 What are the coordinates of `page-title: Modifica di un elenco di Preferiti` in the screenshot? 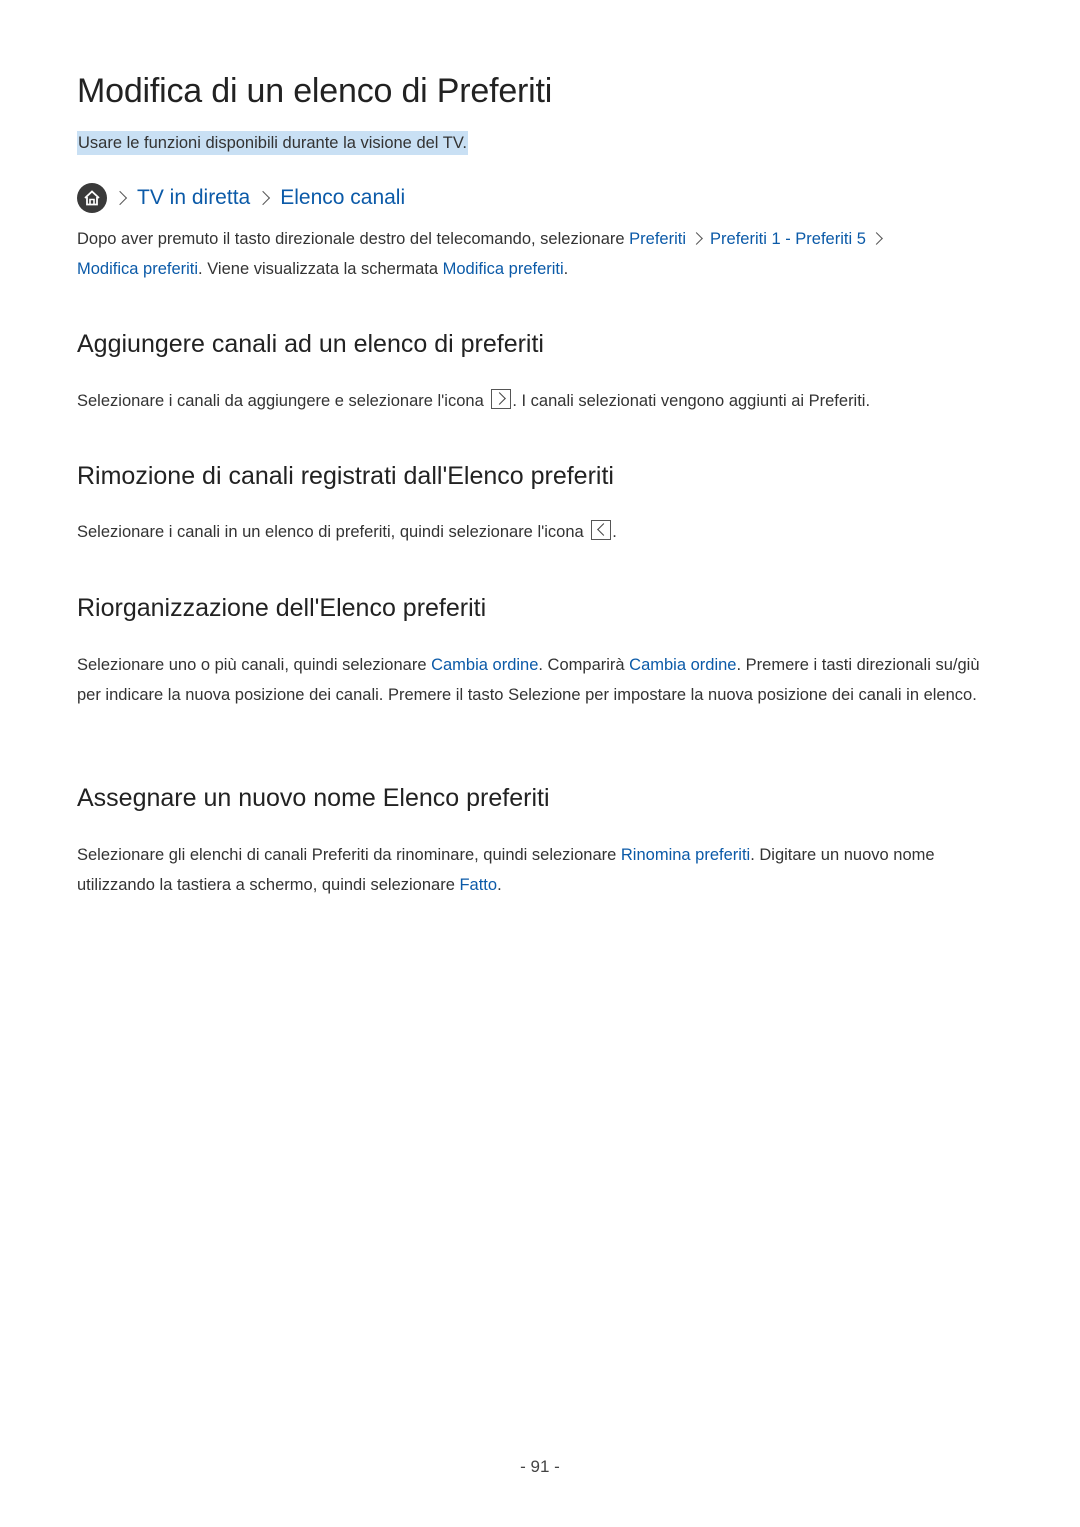 It's located at (315, 91).